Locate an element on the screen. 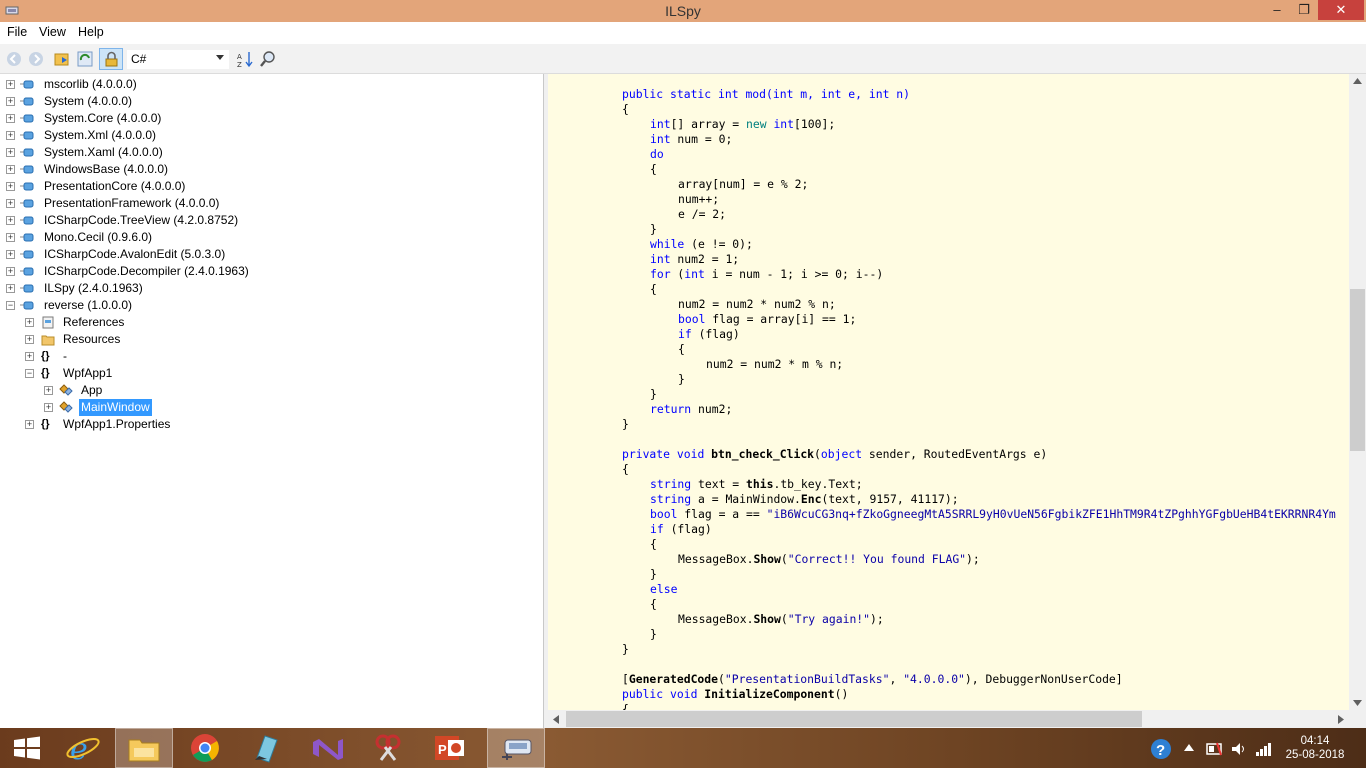 Image resolution: width=1366 pixels, height=768 pixels. tree-node: + References is located at coordinates (150, 322).